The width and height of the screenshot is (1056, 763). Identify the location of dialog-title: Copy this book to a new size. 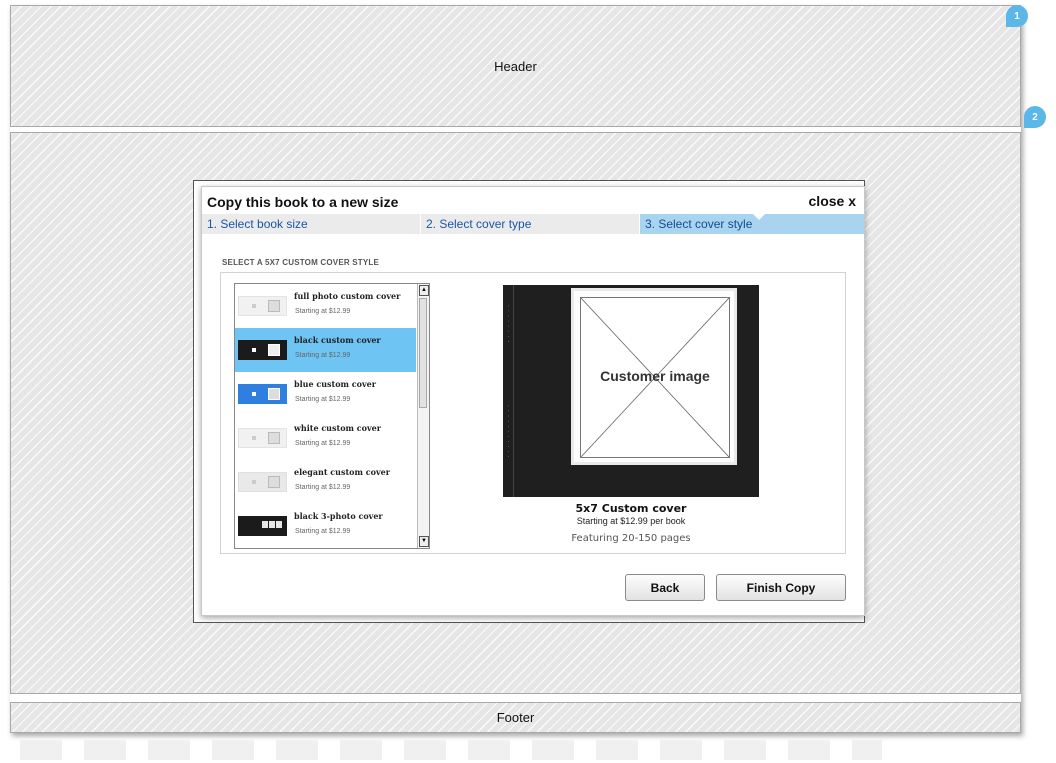
(303, 202).